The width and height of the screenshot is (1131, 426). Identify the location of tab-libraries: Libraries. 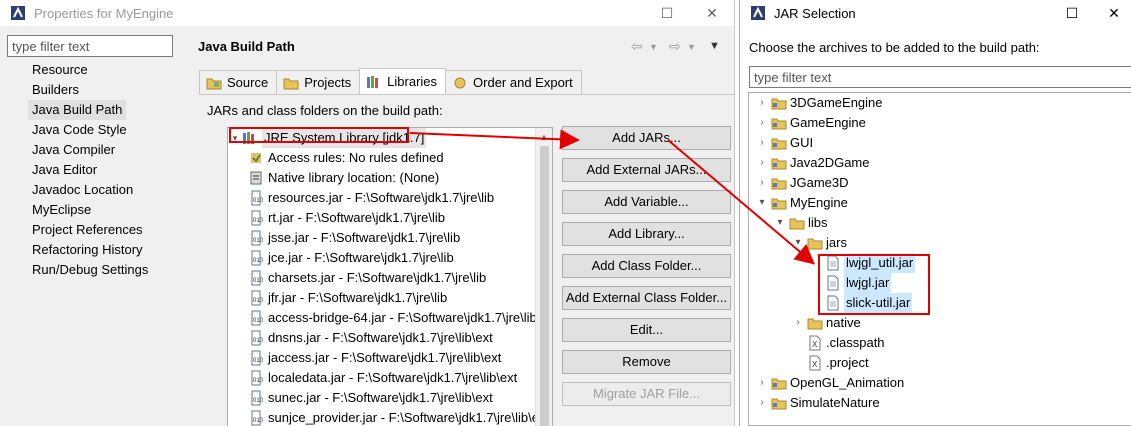
(403, 81).